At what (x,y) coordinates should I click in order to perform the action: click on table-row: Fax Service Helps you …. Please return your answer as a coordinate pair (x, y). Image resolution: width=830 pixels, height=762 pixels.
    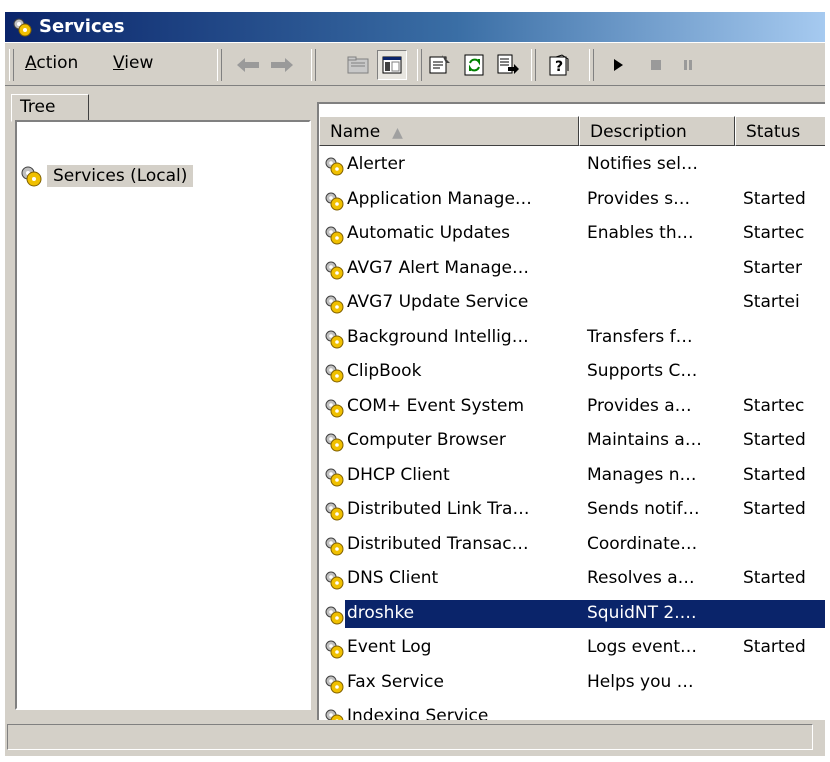
    Looking at the image, I should click on (572, 683).